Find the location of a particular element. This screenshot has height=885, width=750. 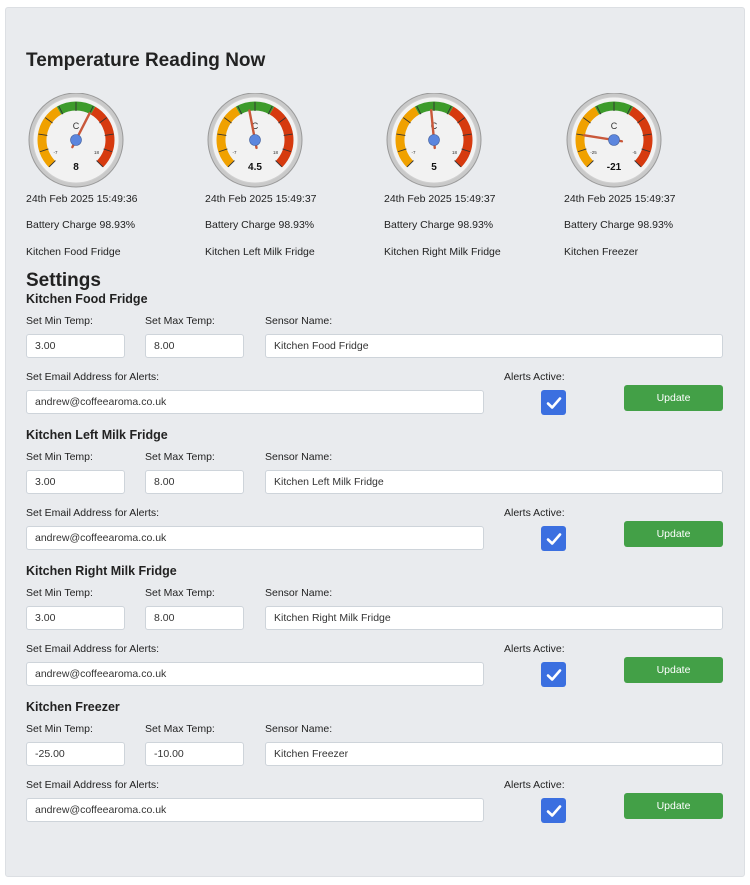

temperature-gauge: C-7 185 is located at coordinates (434, 140).